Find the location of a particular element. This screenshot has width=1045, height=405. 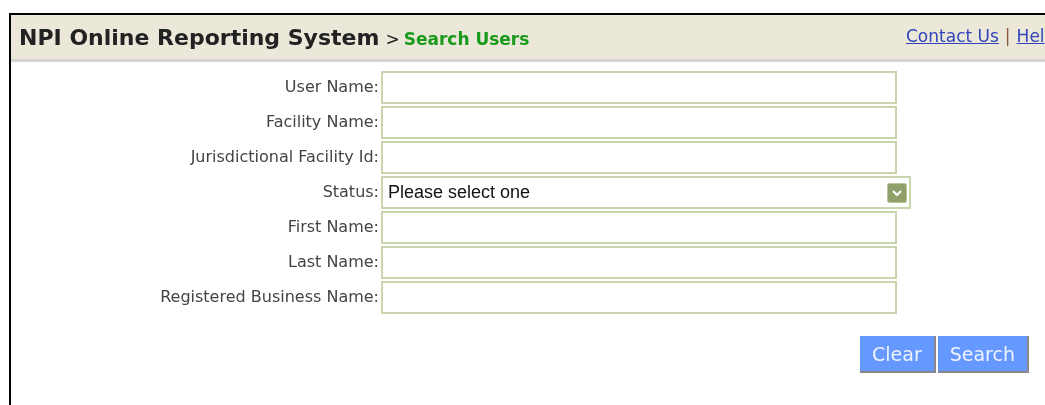

caret-icon is located at coordinates (897, 192).